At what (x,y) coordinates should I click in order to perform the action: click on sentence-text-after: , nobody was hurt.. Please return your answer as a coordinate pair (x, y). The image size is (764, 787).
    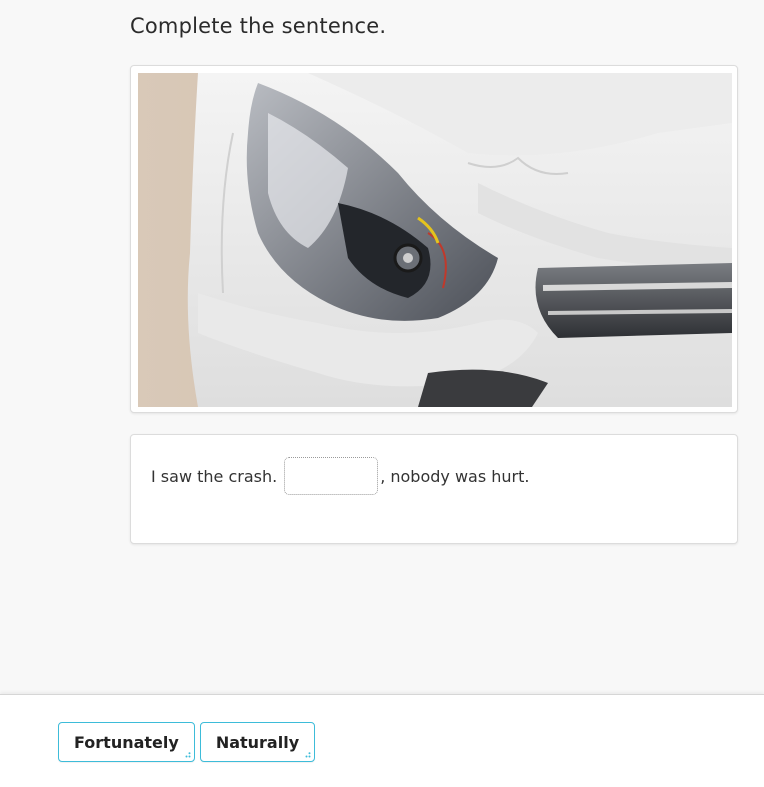
    Looking at the image, I should click on (455, 476).